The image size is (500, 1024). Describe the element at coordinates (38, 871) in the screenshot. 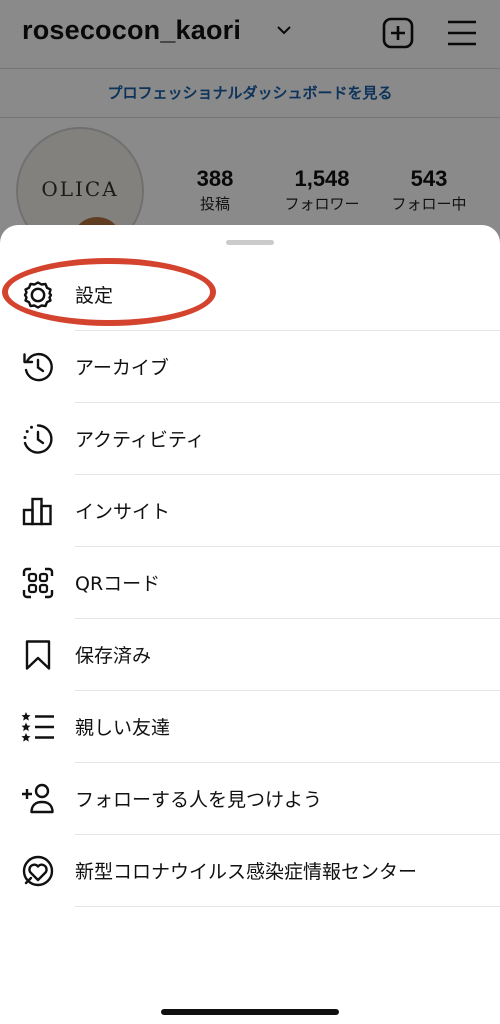

I see `covid-info-center-icon` at that location.